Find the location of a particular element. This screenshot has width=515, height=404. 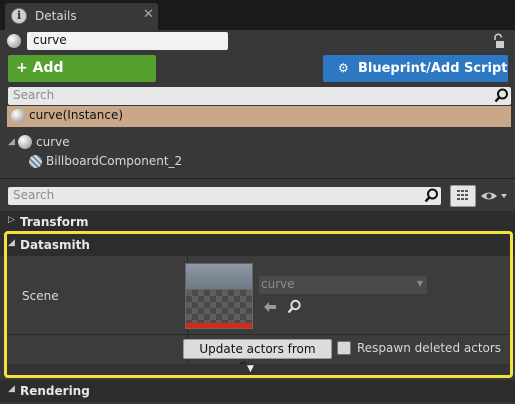

lock-icon is located at coordinates (499, 41).